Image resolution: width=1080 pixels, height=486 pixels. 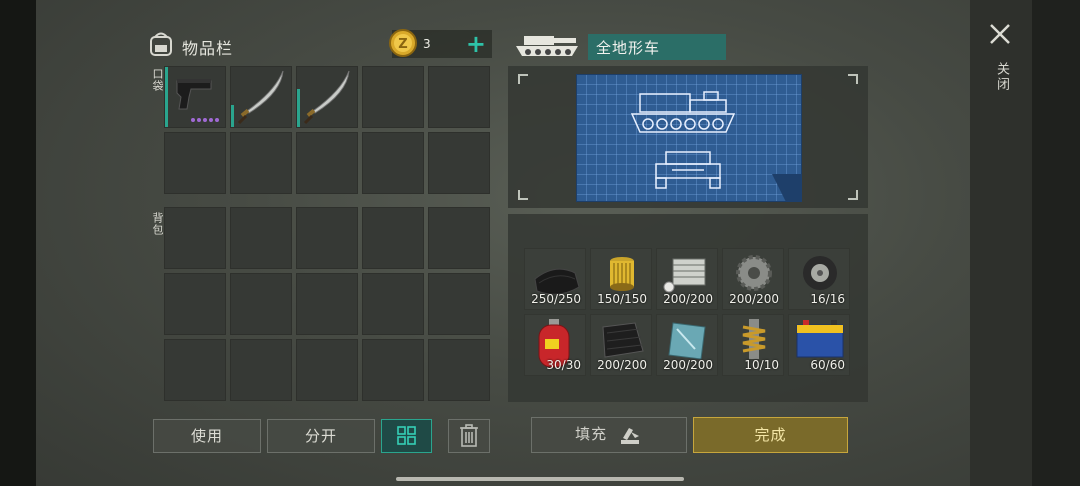 I want to click on backpack-label: 背包, so click(x=157, y=224).